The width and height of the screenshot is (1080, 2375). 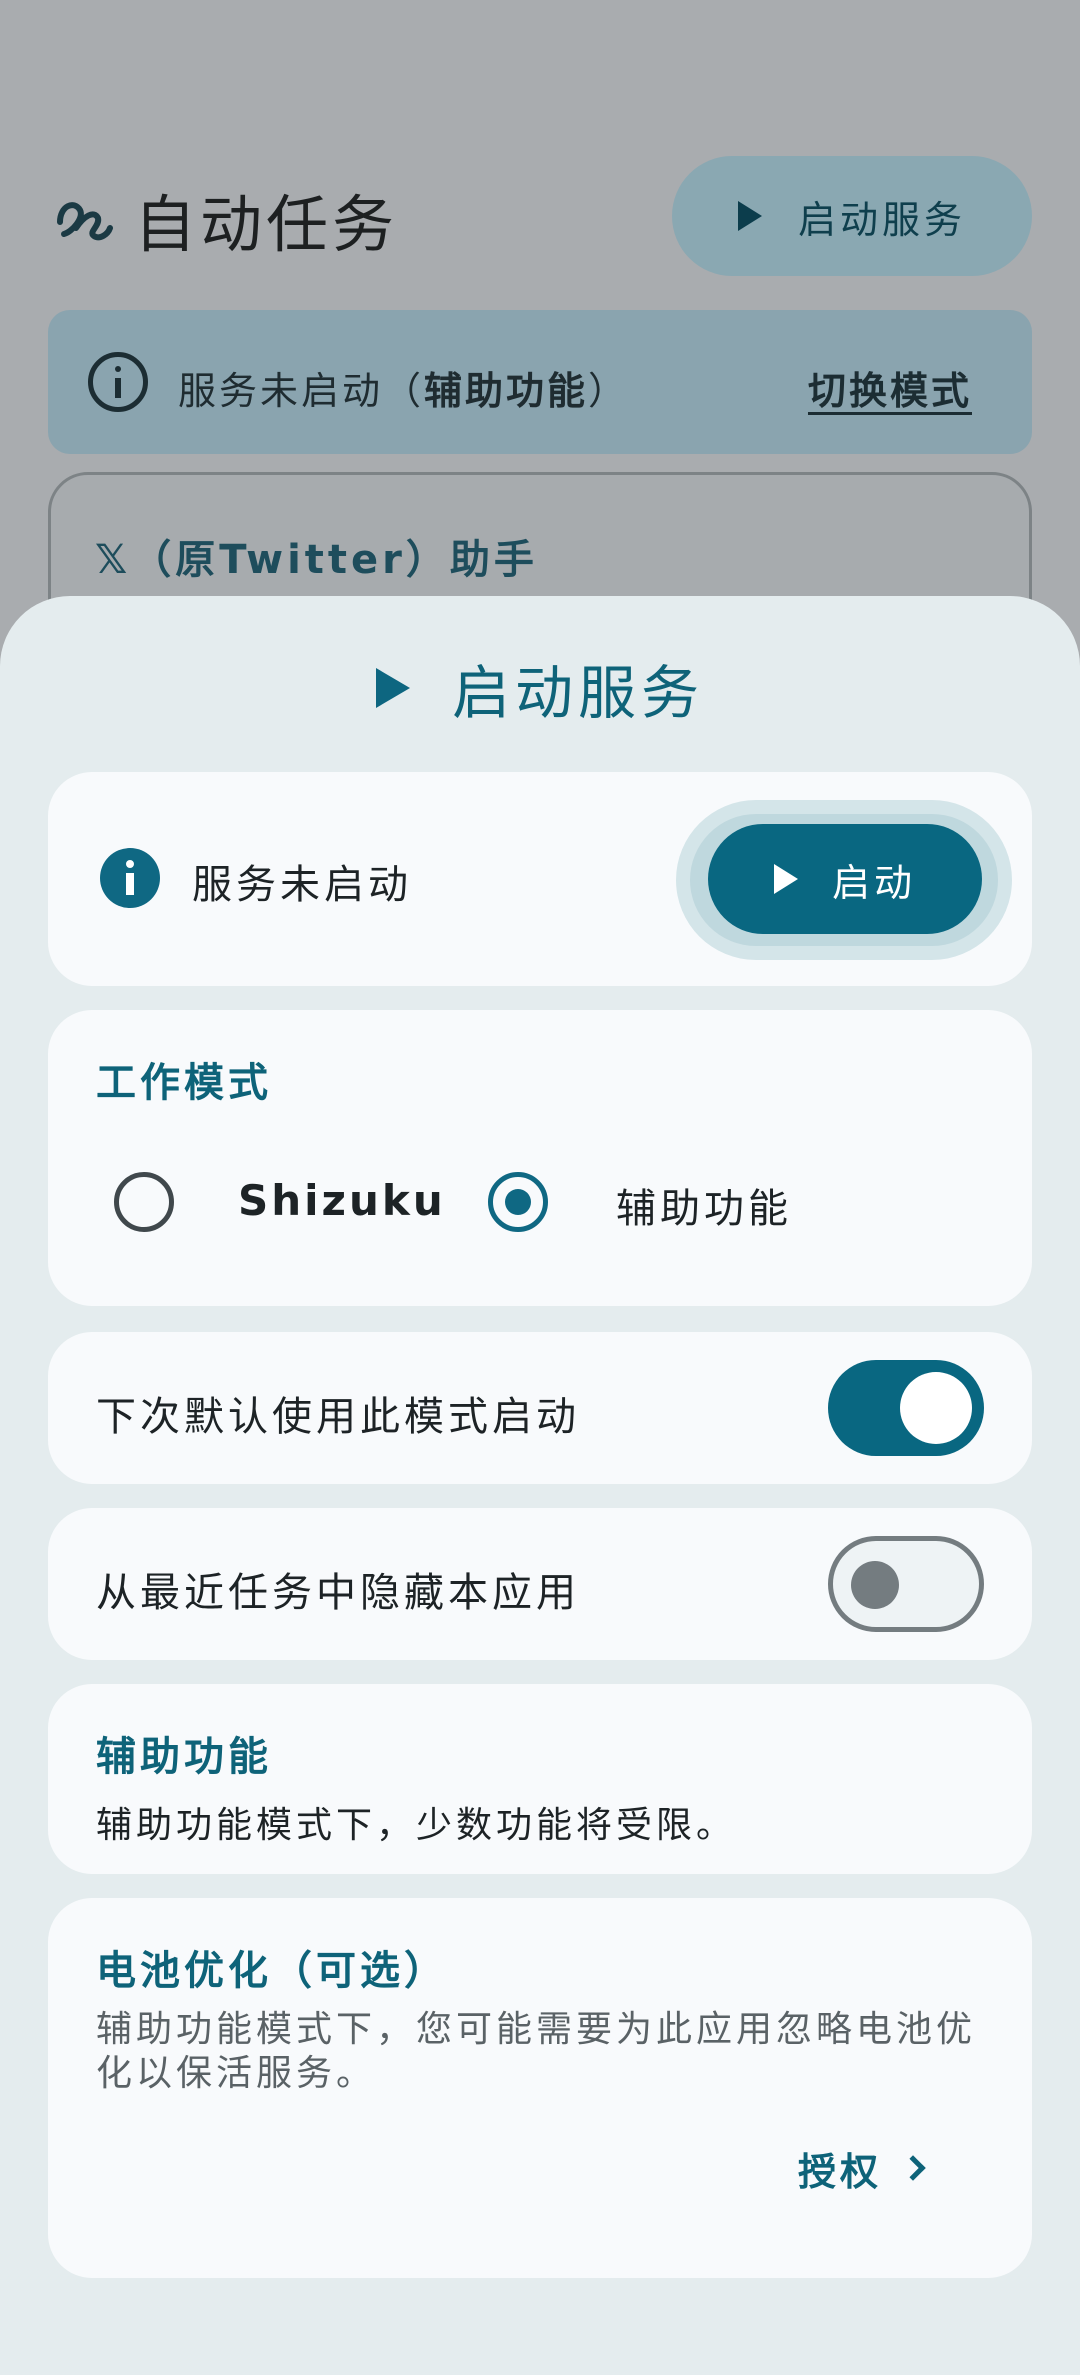 I want to click on status-text-mode: 辅助功能, so click(x=506, y=391).